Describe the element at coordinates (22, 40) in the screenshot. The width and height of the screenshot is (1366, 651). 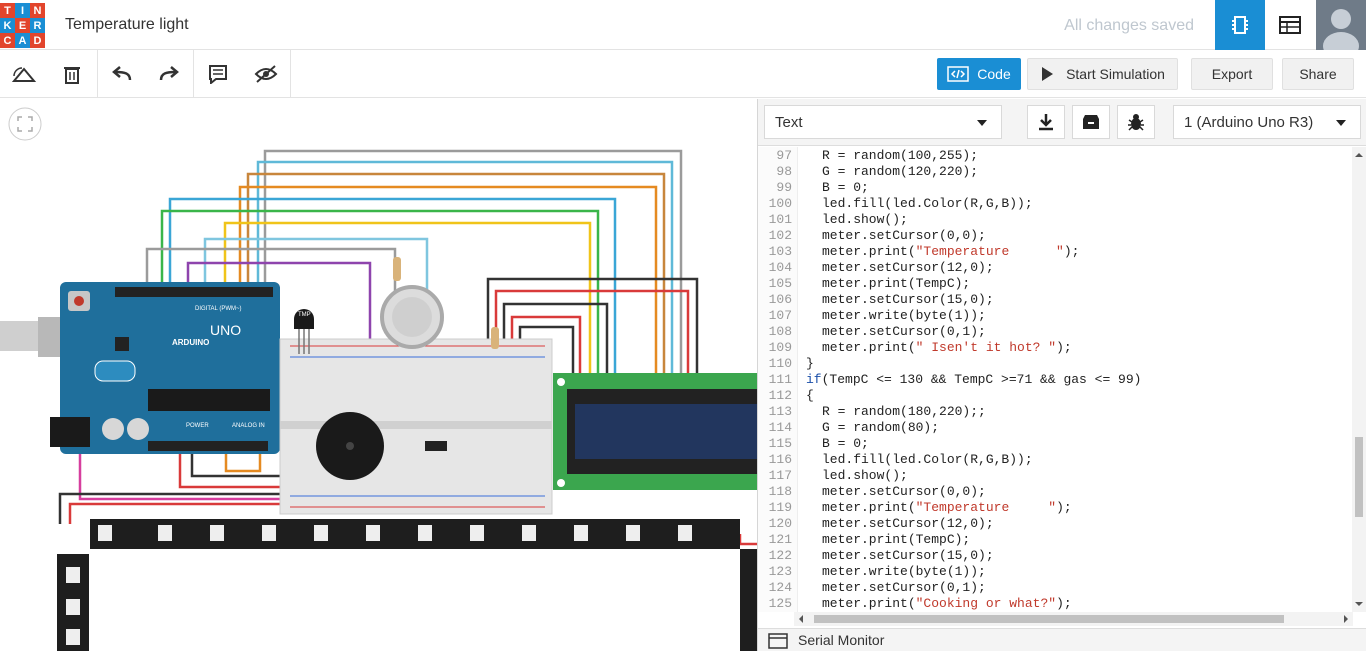
I see `logo-letter: A` at that location.